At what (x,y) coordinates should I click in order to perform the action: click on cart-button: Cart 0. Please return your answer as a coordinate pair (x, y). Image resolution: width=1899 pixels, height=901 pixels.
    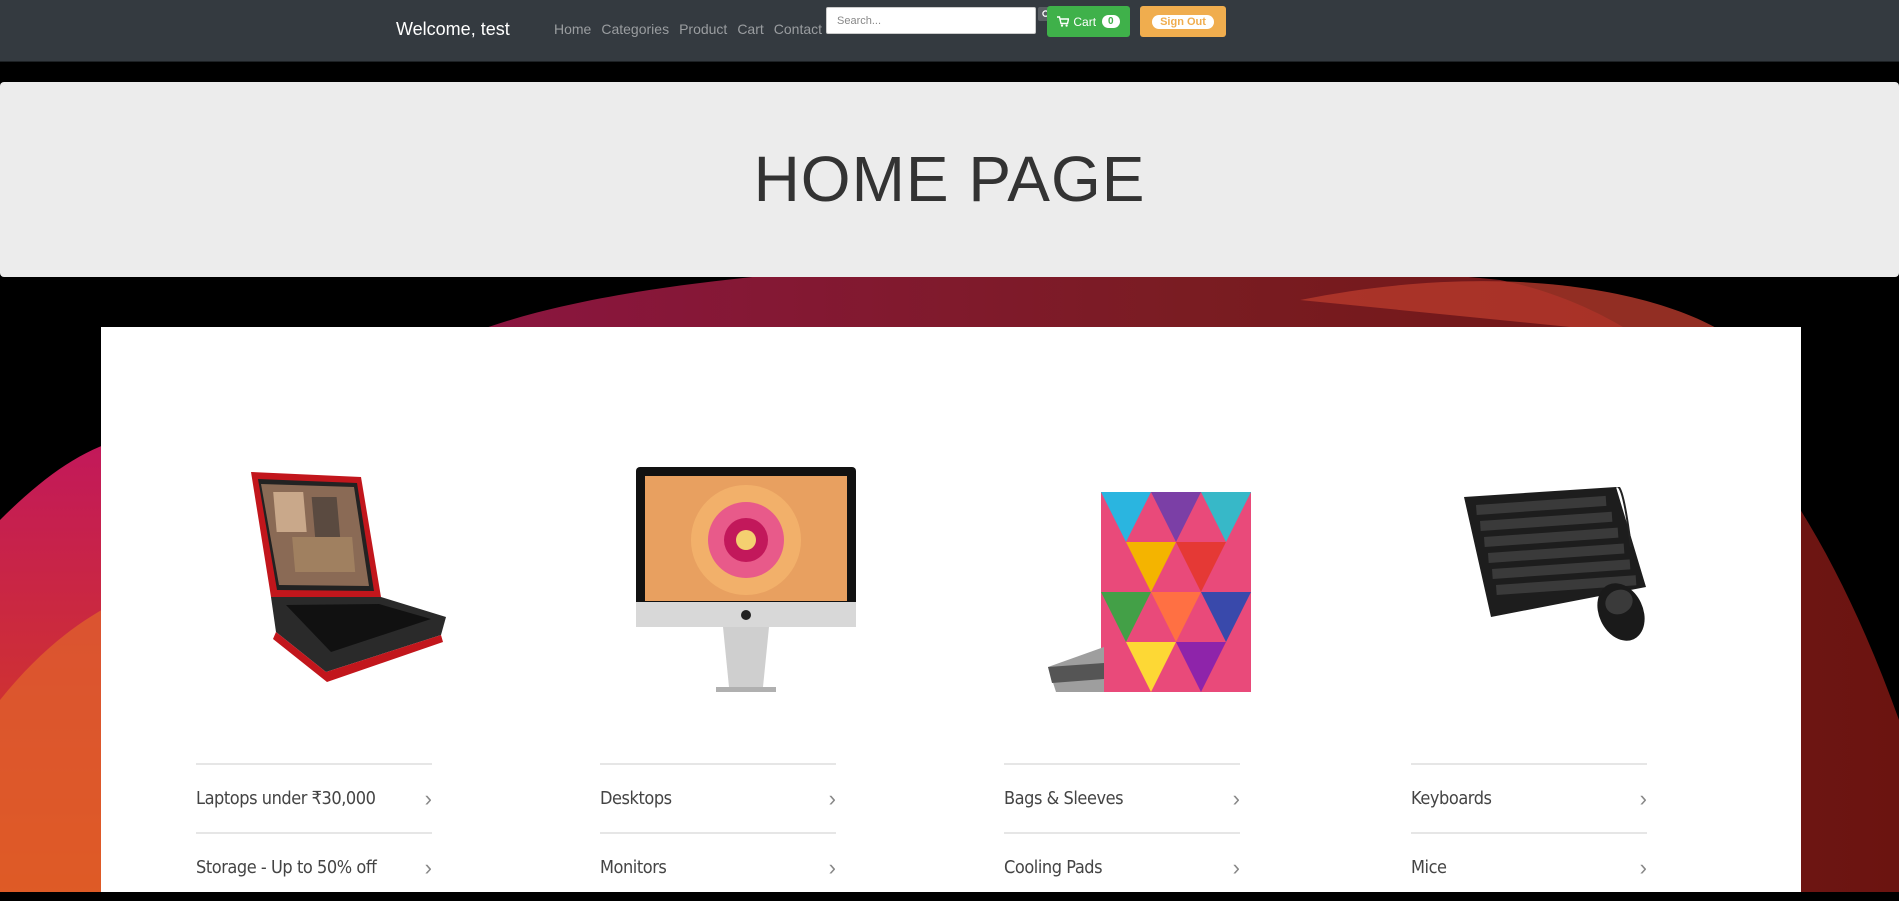
    Looking at the image, I should click on (1088, 21).